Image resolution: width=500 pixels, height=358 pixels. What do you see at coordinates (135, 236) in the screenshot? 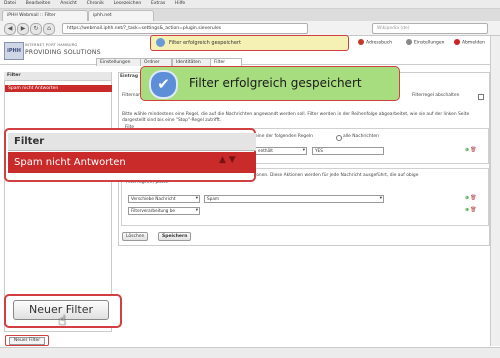
I see `delete-button: Löschen` at bounding box center [135, 236].